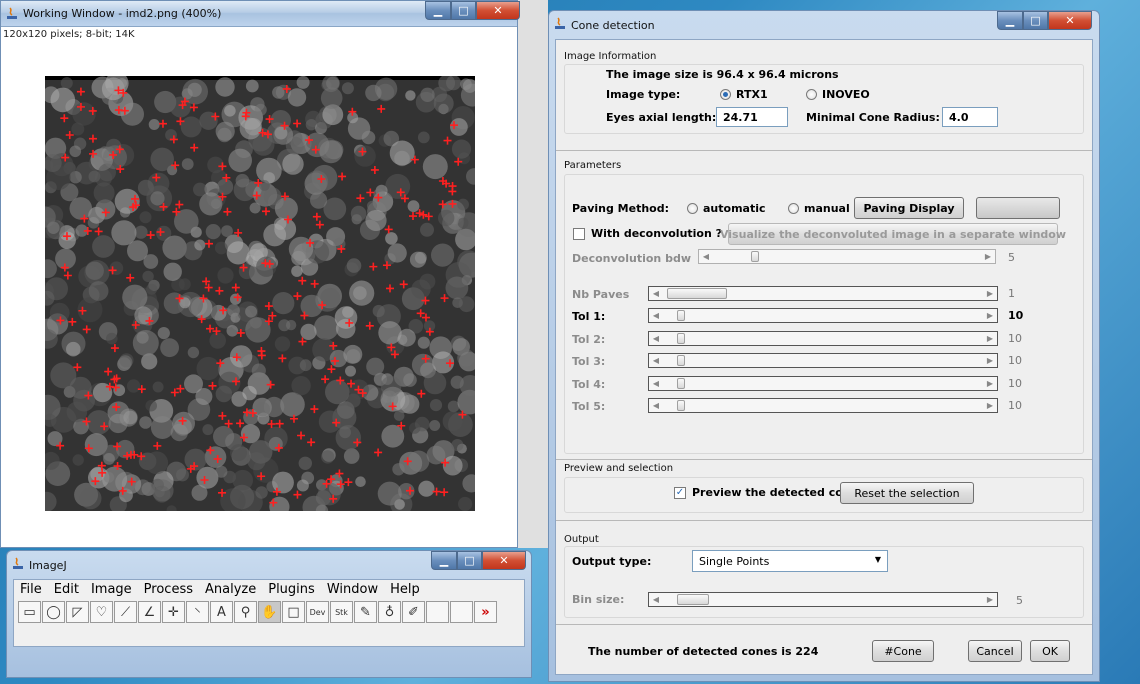  What do you see at coordinates (291, 589) in the screenshot?
I see `menu-plugins: Plugins` at bounding box center [291, 589].